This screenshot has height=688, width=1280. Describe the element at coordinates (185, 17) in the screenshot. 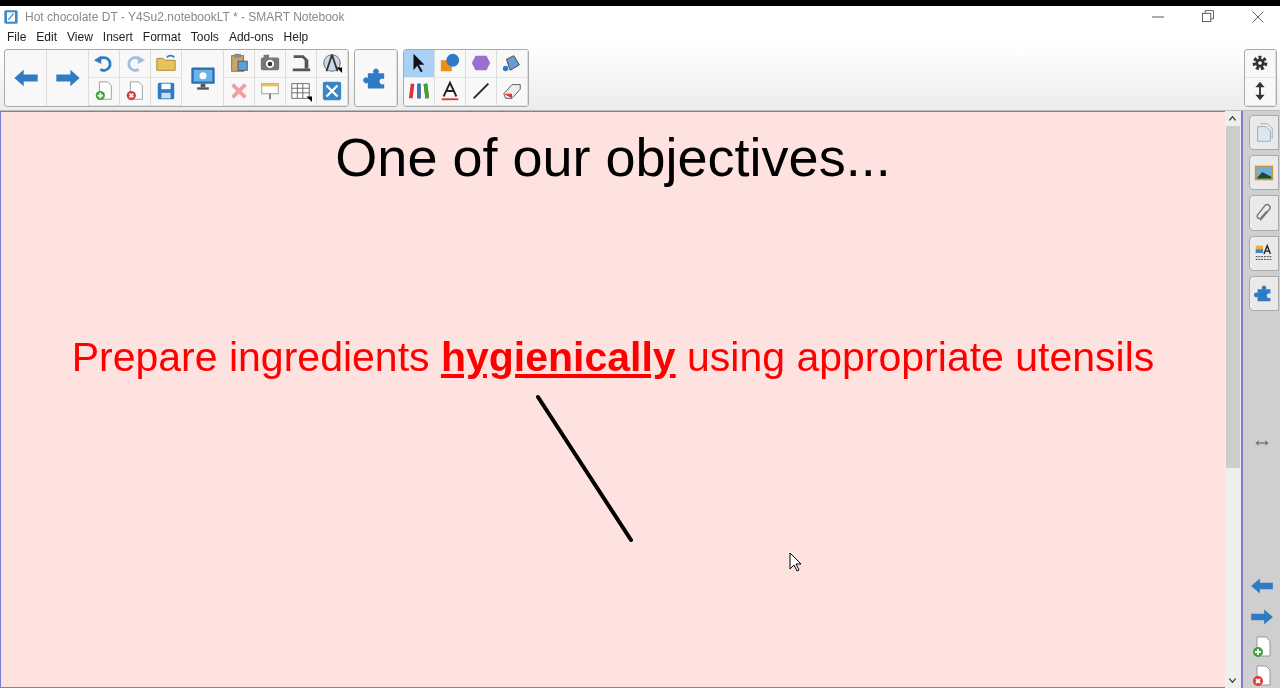

I see `window-title: Hot chocolate DT - Y4Su2.notebookLT * - SMART Notebook` at that location.